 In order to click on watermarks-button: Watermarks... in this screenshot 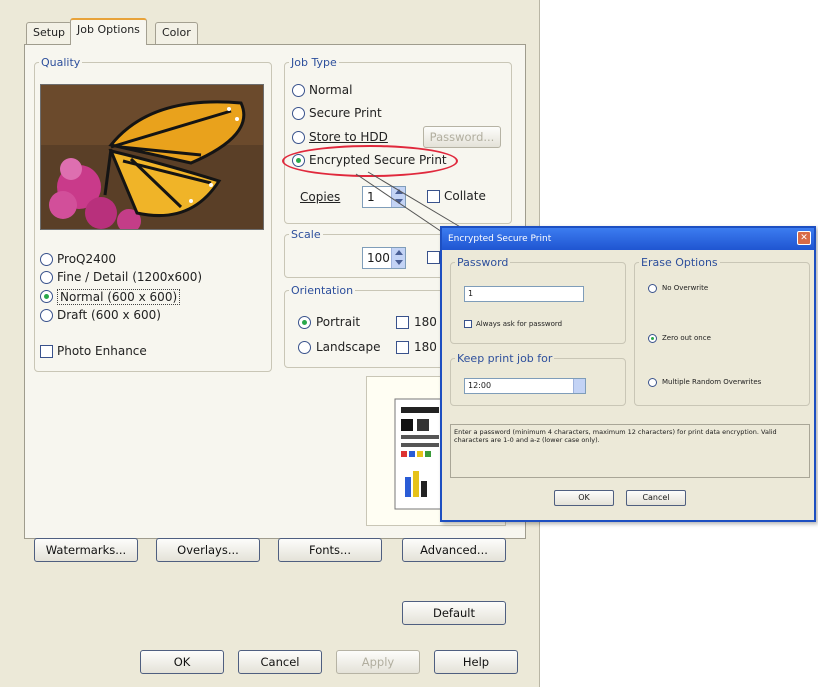, I will do `click(86, 550)`.